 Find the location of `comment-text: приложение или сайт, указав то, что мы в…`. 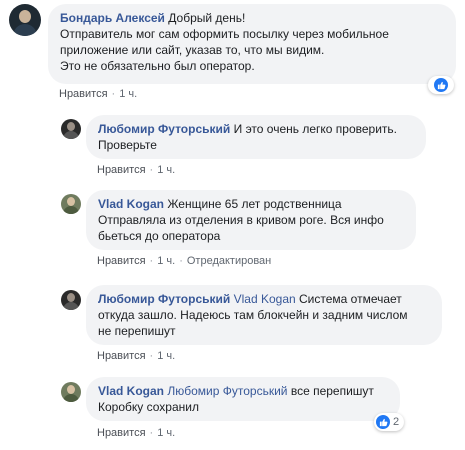

comment-text: приложение или сайт, указав то, что мы в… is located at coordinates (192, 50).